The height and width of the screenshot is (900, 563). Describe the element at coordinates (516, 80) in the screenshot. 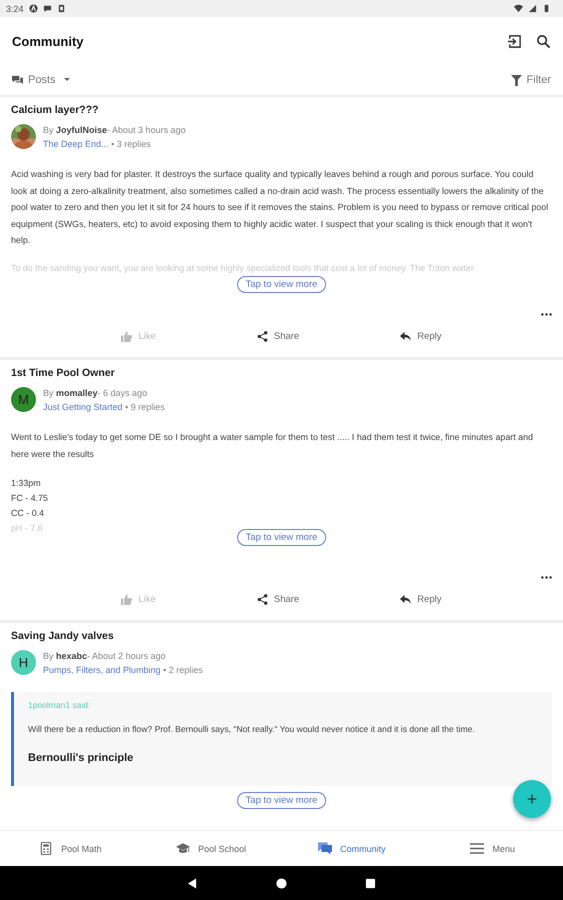

I see `filter-icon` at that location.